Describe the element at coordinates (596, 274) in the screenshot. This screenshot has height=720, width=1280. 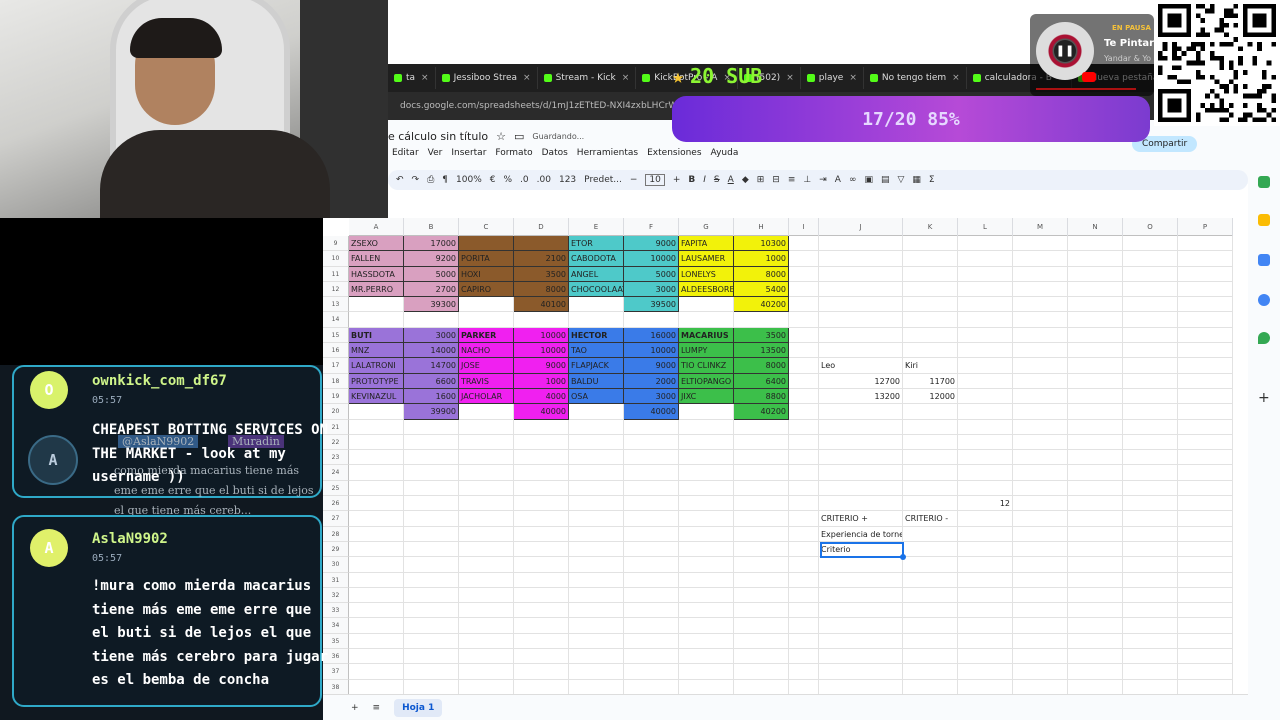
I see `cell: ANGEL` at that location.